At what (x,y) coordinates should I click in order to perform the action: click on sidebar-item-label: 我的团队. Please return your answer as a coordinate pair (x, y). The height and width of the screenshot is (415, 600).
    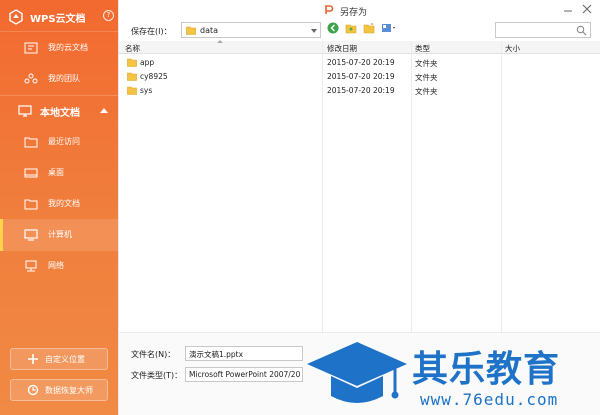
    Looking at the image, I should click on (64, 78).